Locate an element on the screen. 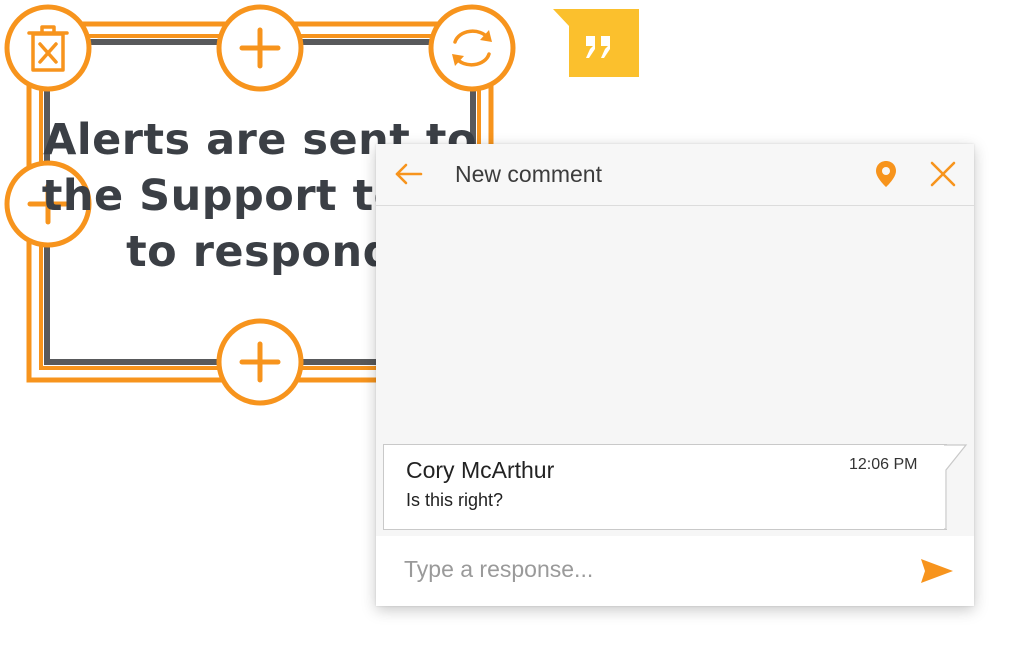 The height and width of the screenshot is (664, 1036). add-handle-bottom is located at coordinates (260, 362).